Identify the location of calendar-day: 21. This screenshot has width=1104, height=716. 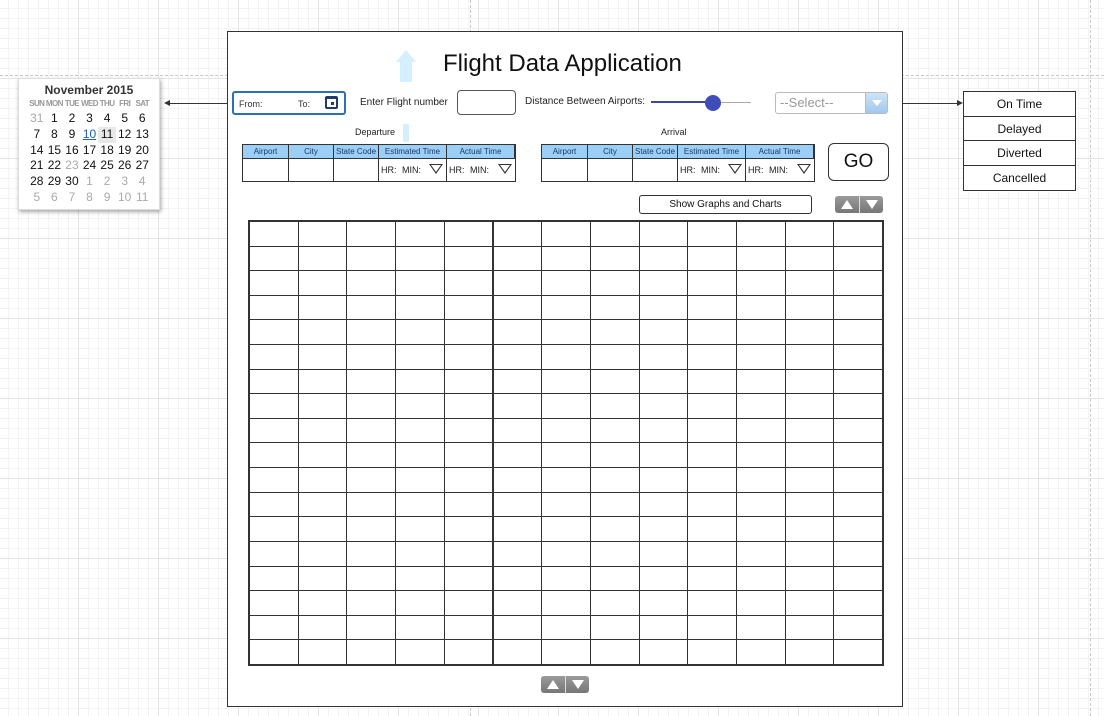
(37, 166).